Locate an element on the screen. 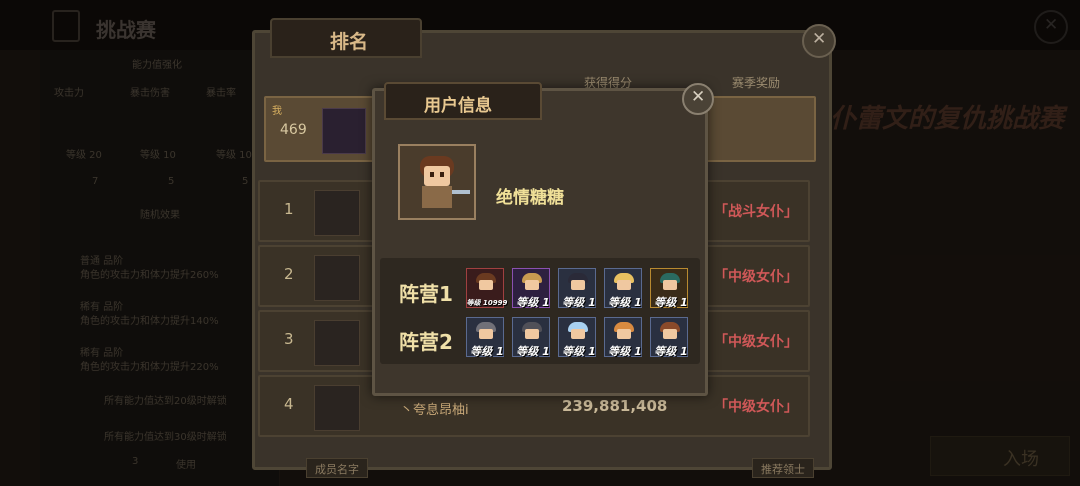 This screenshot has height=486, width=1080. reward-header: 赛季奖励 is located at coordinates (756, 83).